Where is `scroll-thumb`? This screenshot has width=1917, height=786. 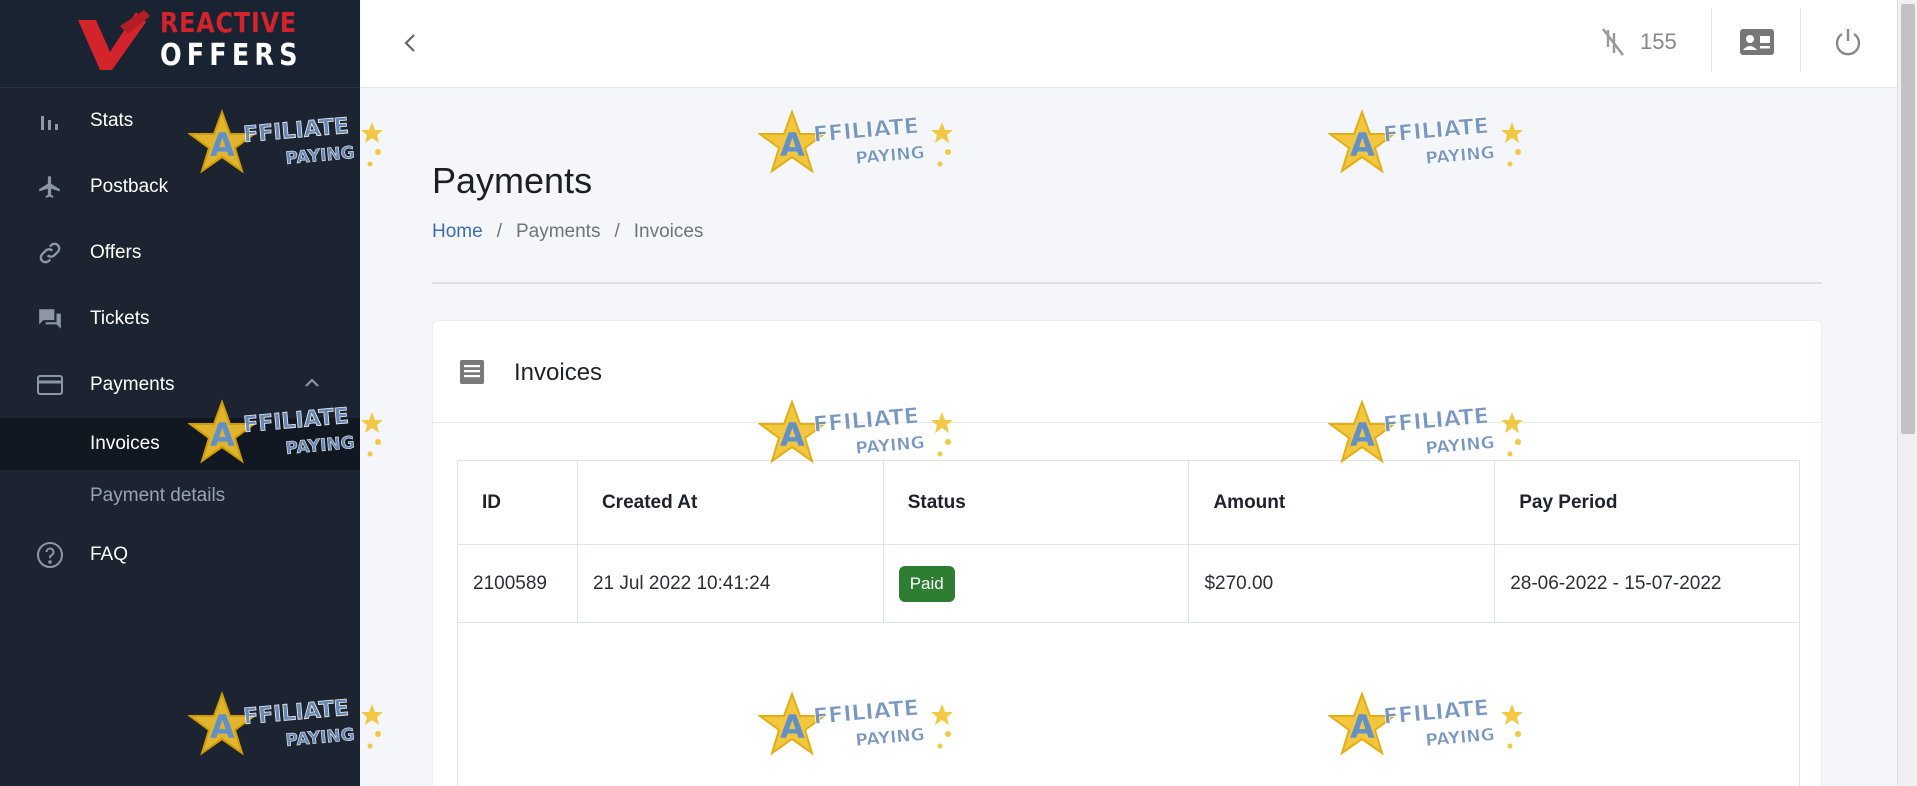
scroll-thumb is located at coordinates (1908, 219).